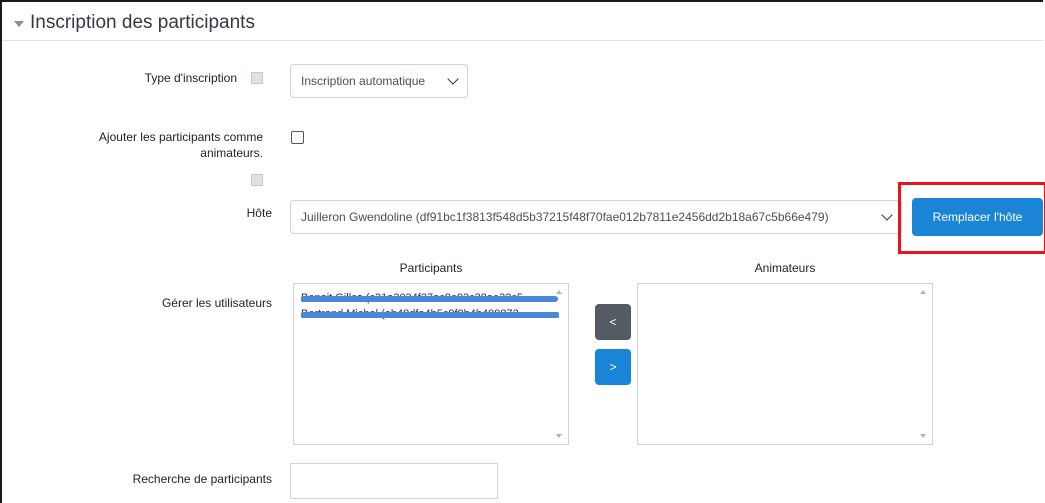 This screenshot has width=1045, height=503. I want to click on animateurs-header: Animateurs, so click(785, 268).